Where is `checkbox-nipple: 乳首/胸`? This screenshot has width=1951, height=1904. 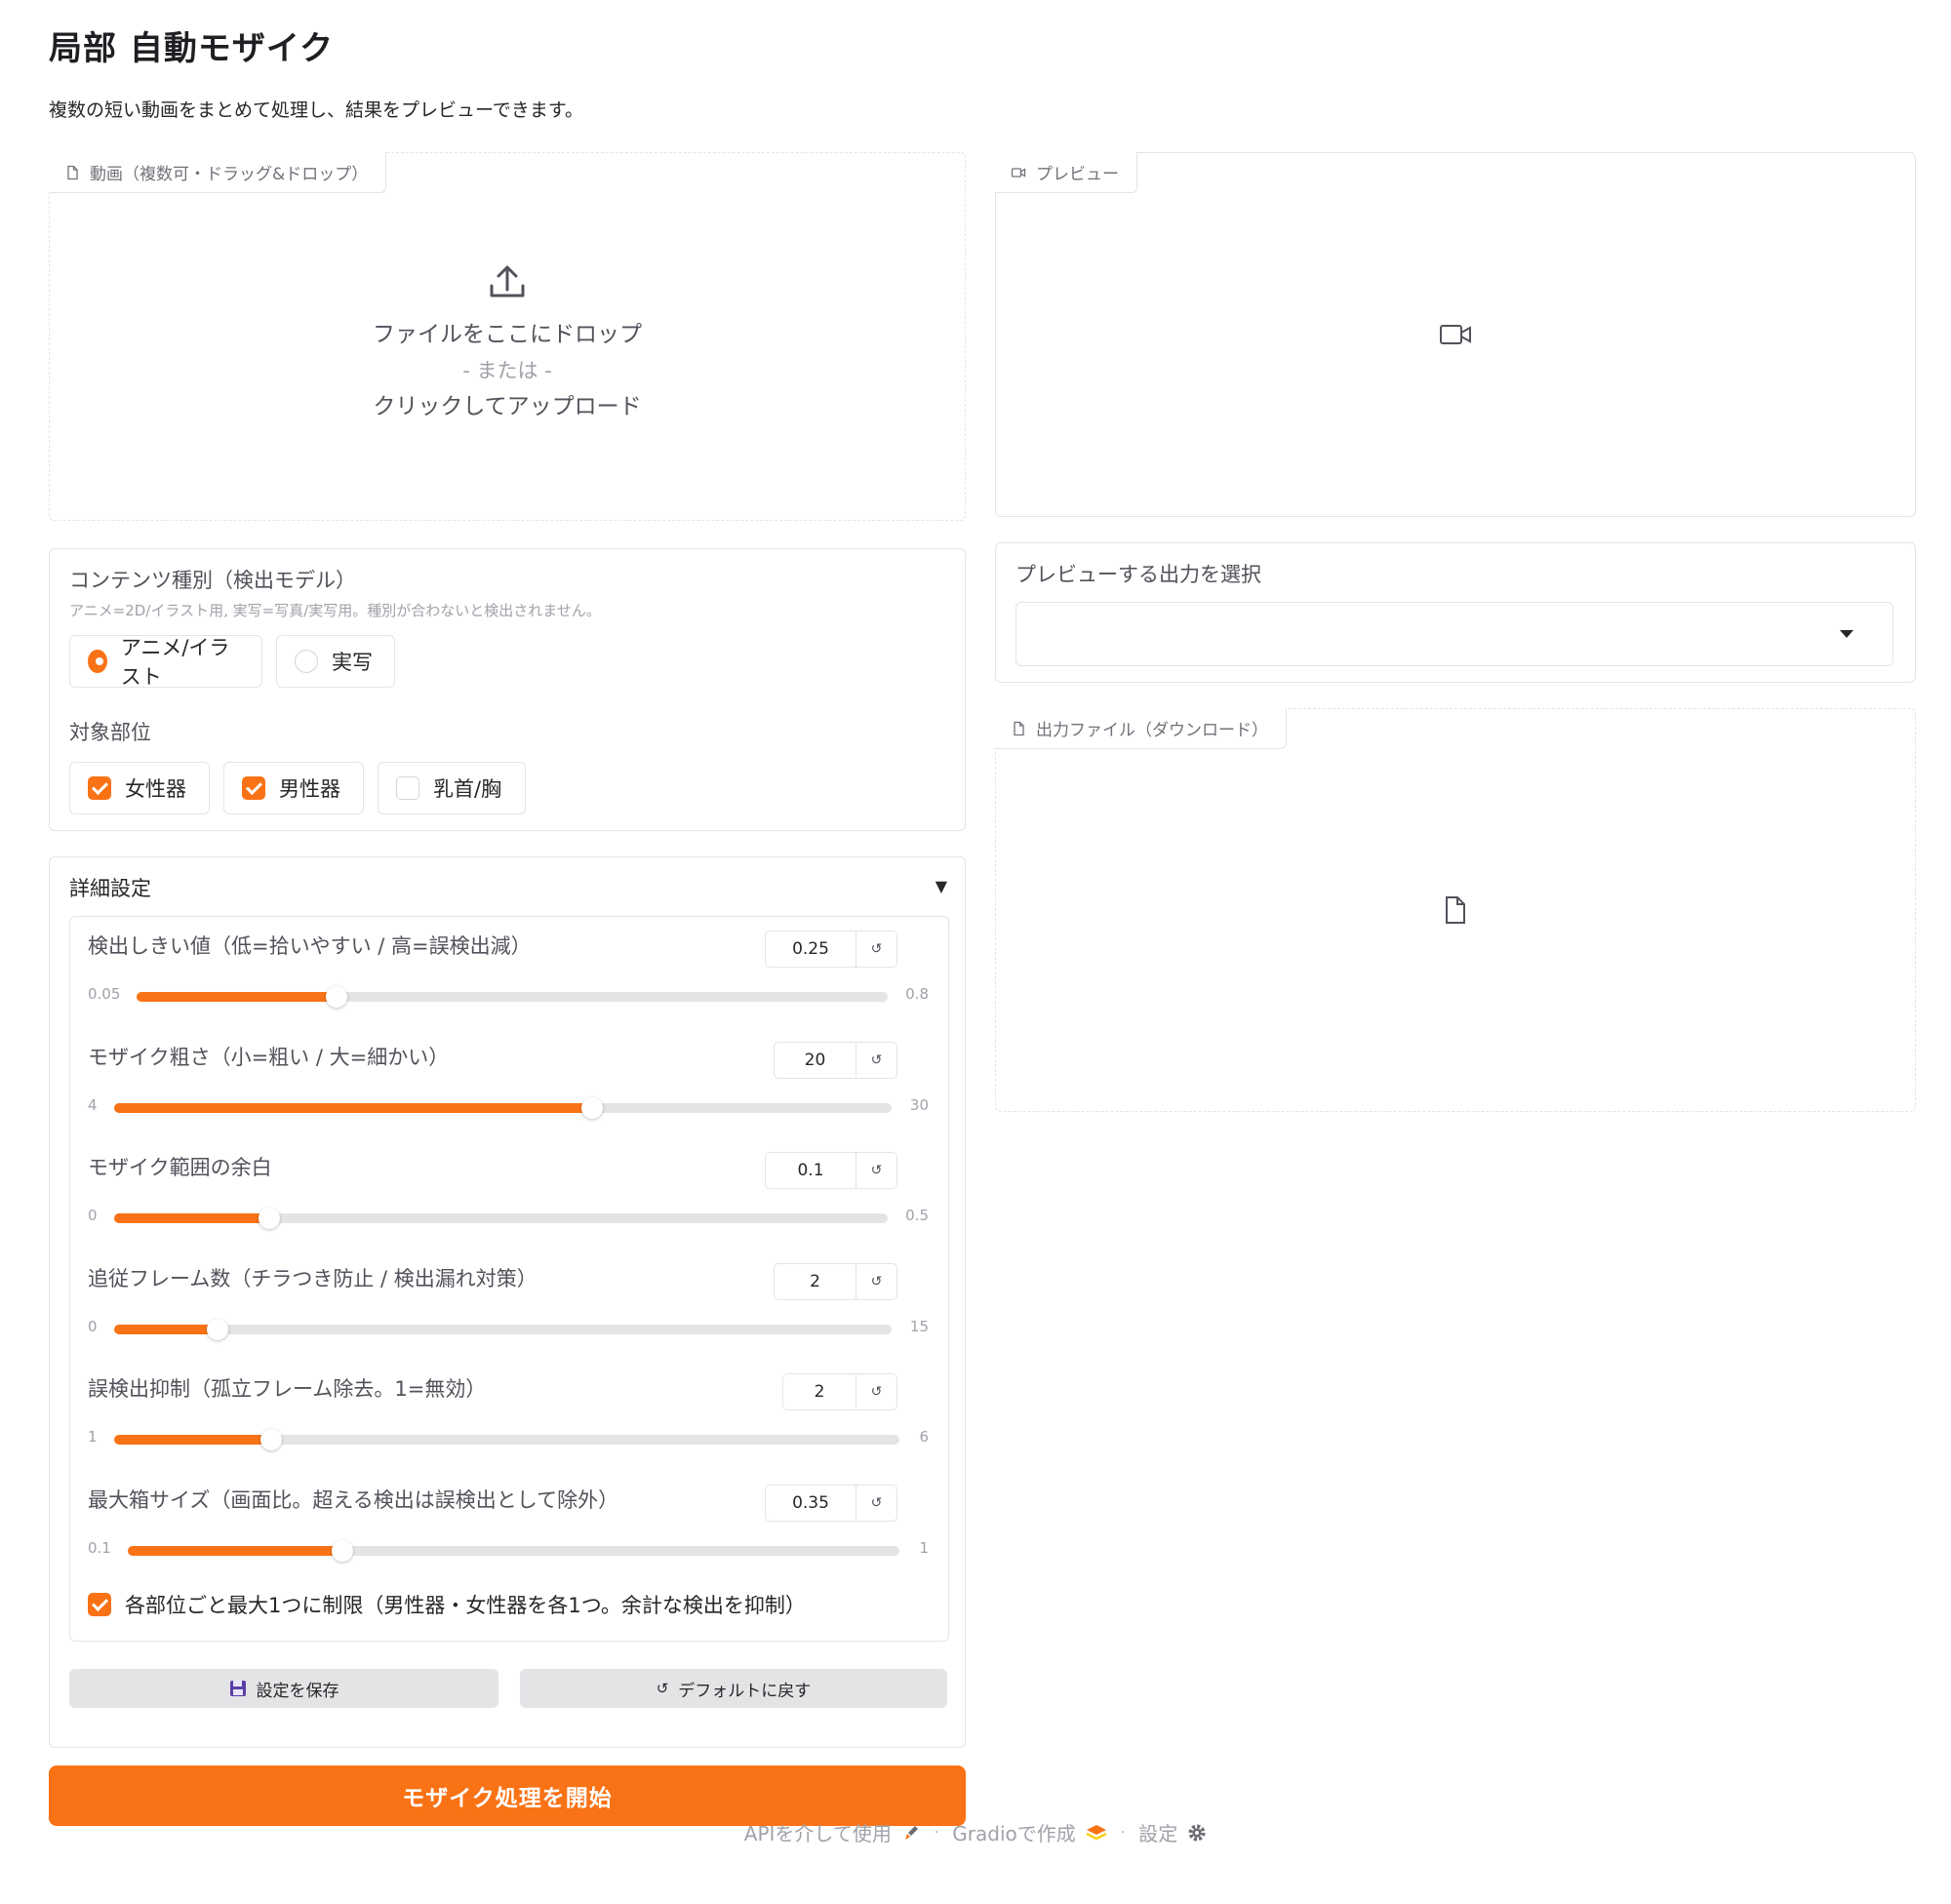 checkbox-nipple: 乳首/胸 is located at coordinates (452, 788).